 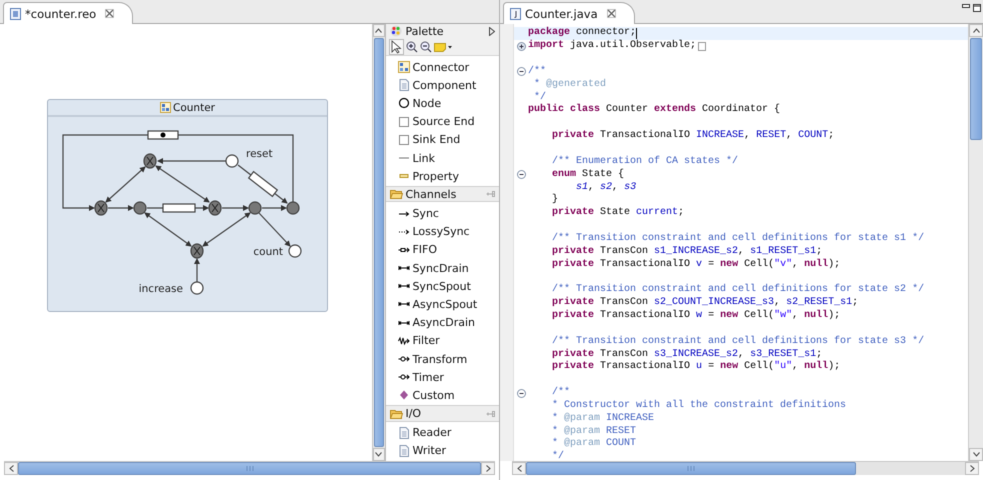 What do you see at coordinates (637, 33) in the screenshot?
I see `text-cursor` at bounding box center [637, 33].